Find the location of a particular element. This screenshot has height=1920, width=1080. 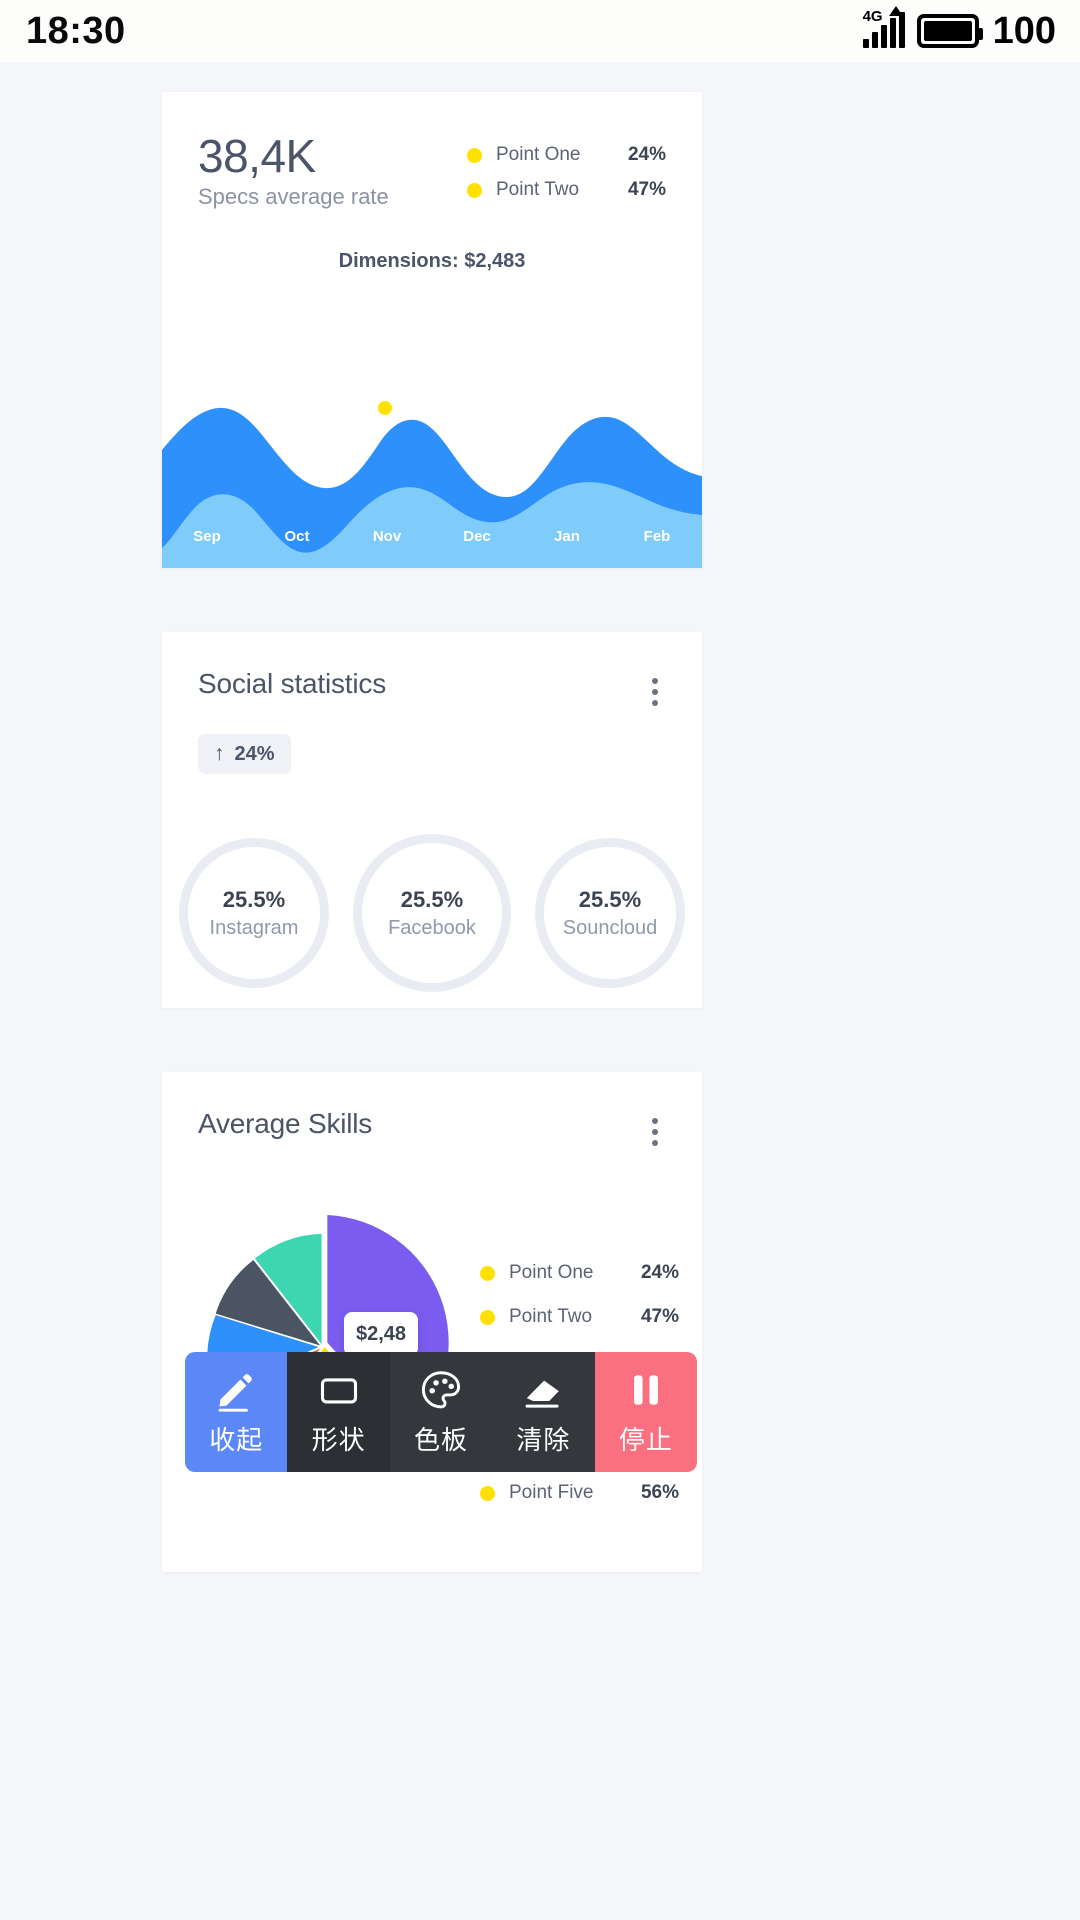

pause-icon is located at coordinates (646, 1390).